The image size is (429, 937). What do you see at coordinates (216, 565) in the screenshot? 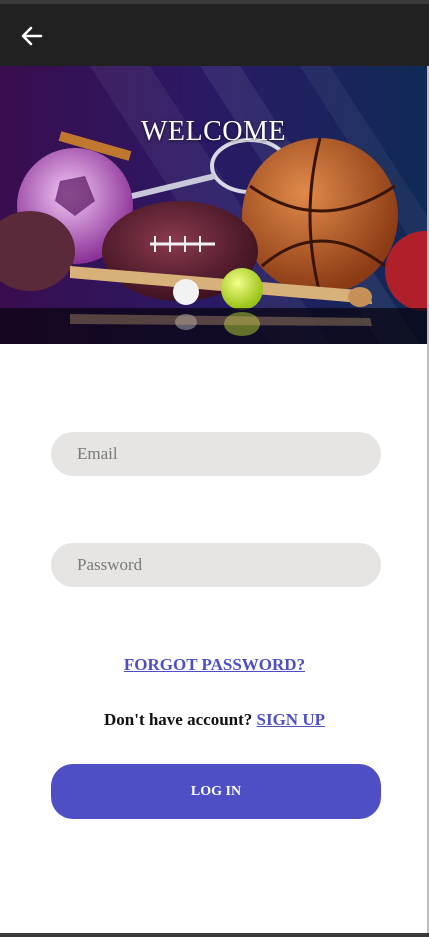
I see `password-field` at bounding box center [216, 565].